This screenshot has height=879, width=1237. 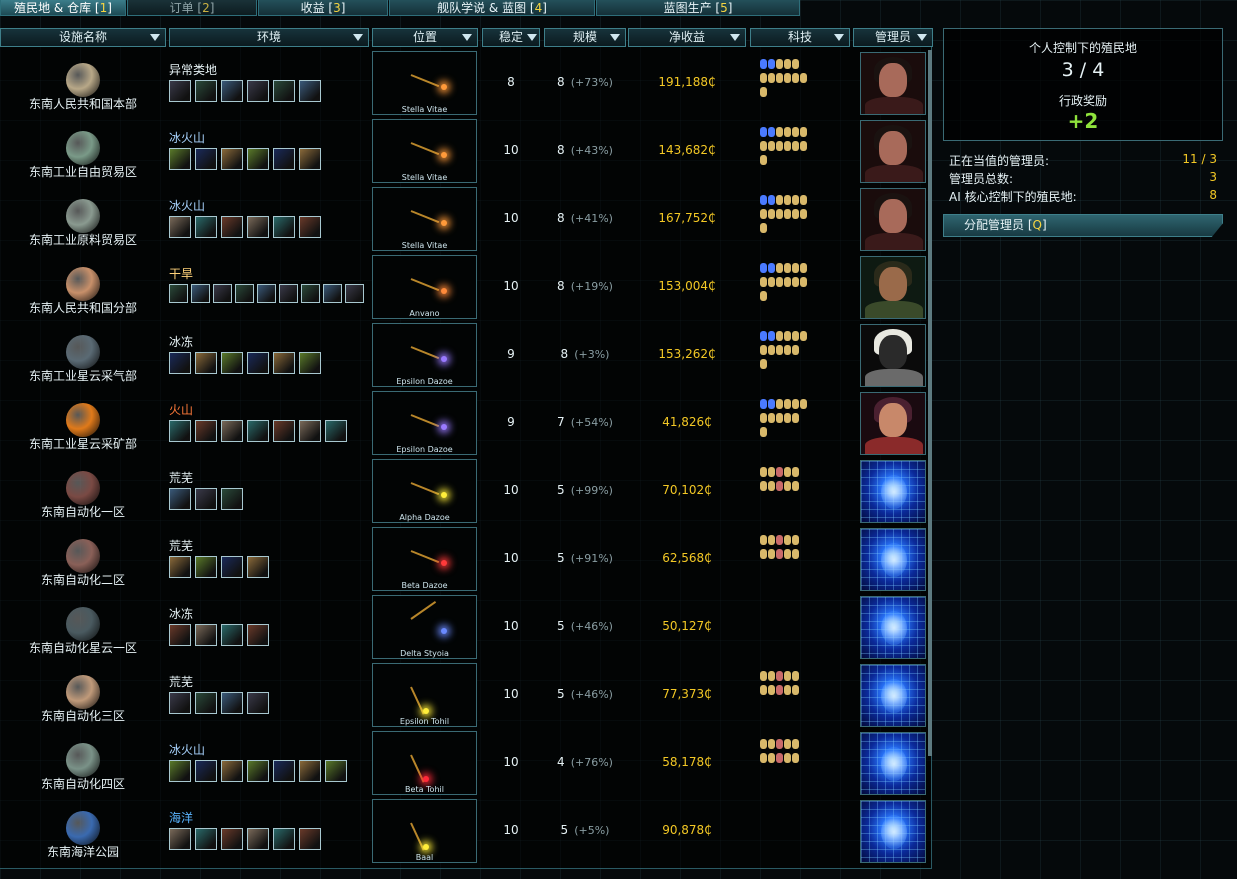 What do you see at coordinates (425, 37) in the screenshot?
I see `col-loc-header: 位置` at bounding box center [425, 37].